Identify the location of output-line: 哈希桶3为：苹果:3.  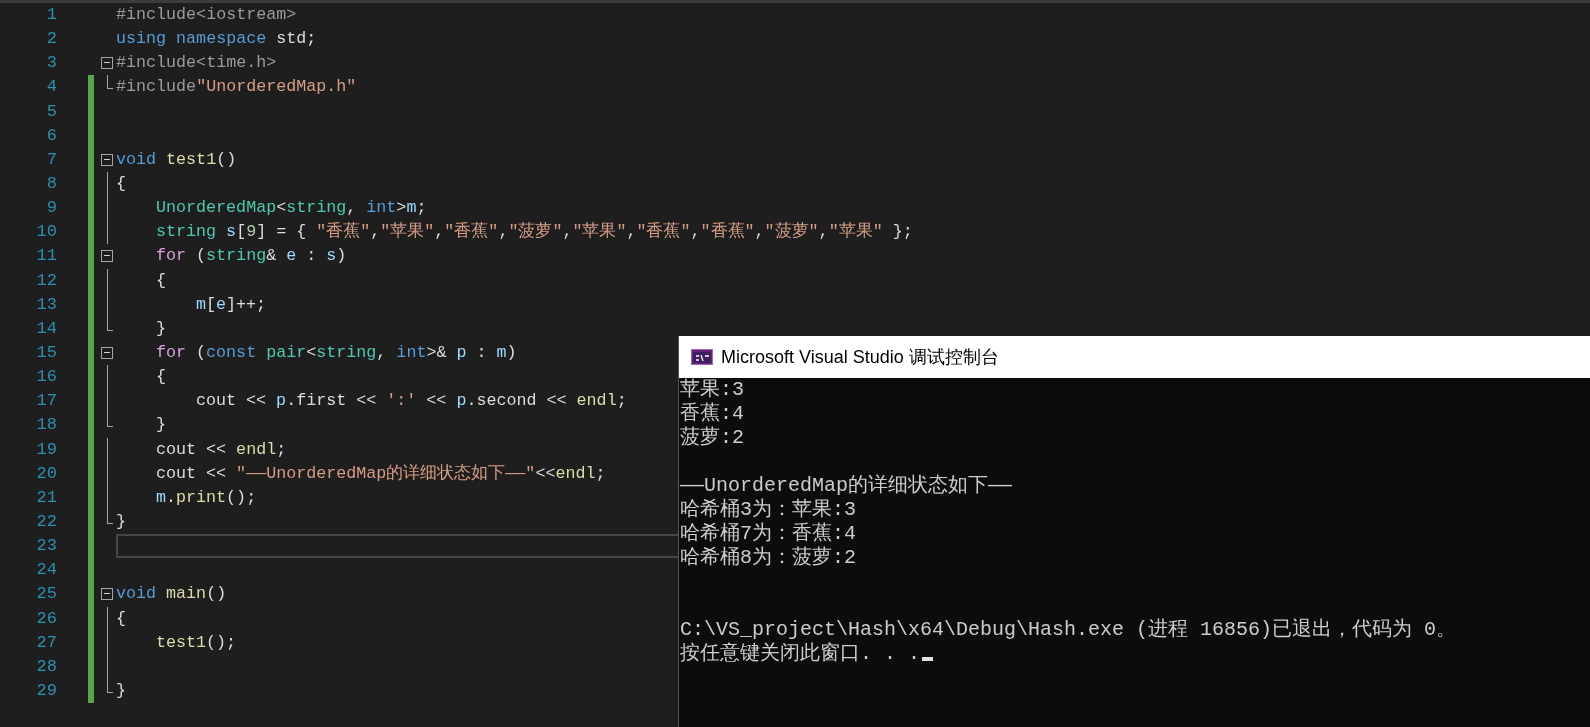
(768, 510).